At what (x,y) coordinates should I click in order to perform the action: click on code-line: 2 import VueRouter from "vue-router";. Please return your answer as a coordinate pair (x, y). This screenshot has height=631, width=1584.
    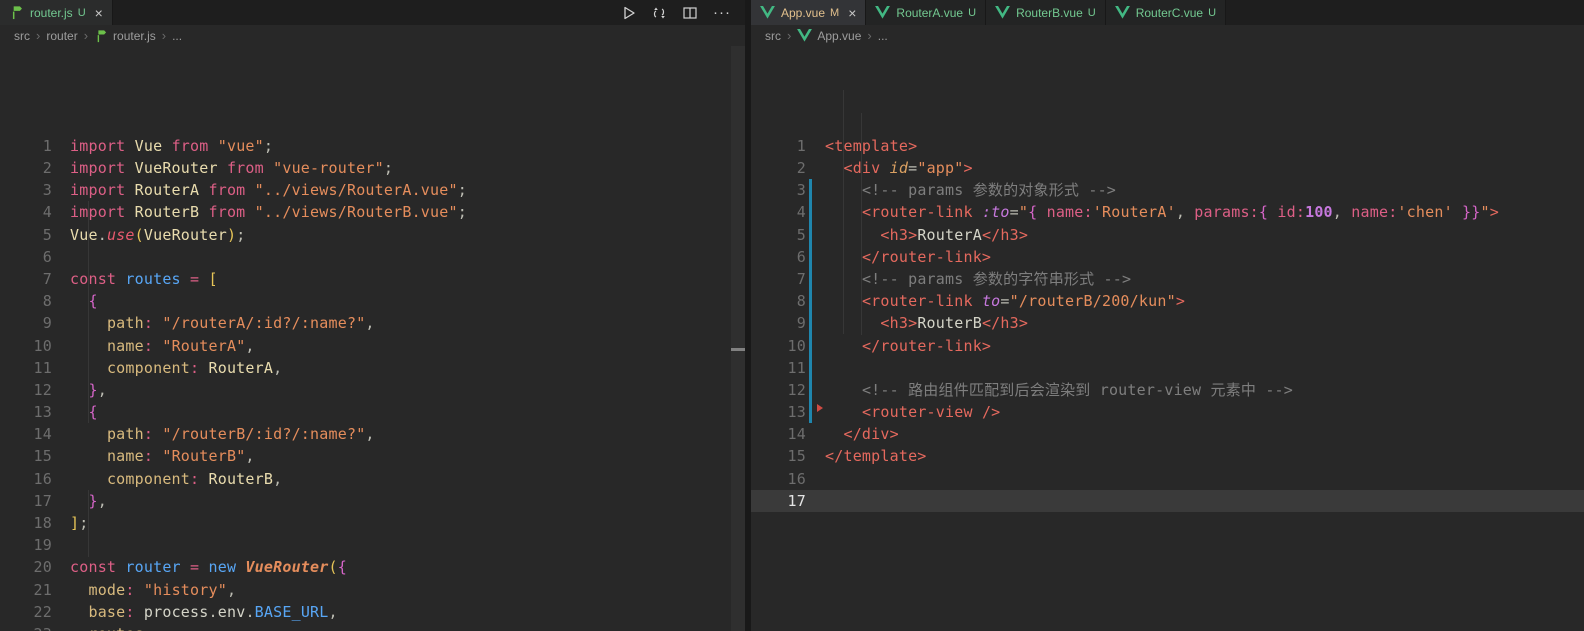
    Looking at the image, I should click on (372, 168).